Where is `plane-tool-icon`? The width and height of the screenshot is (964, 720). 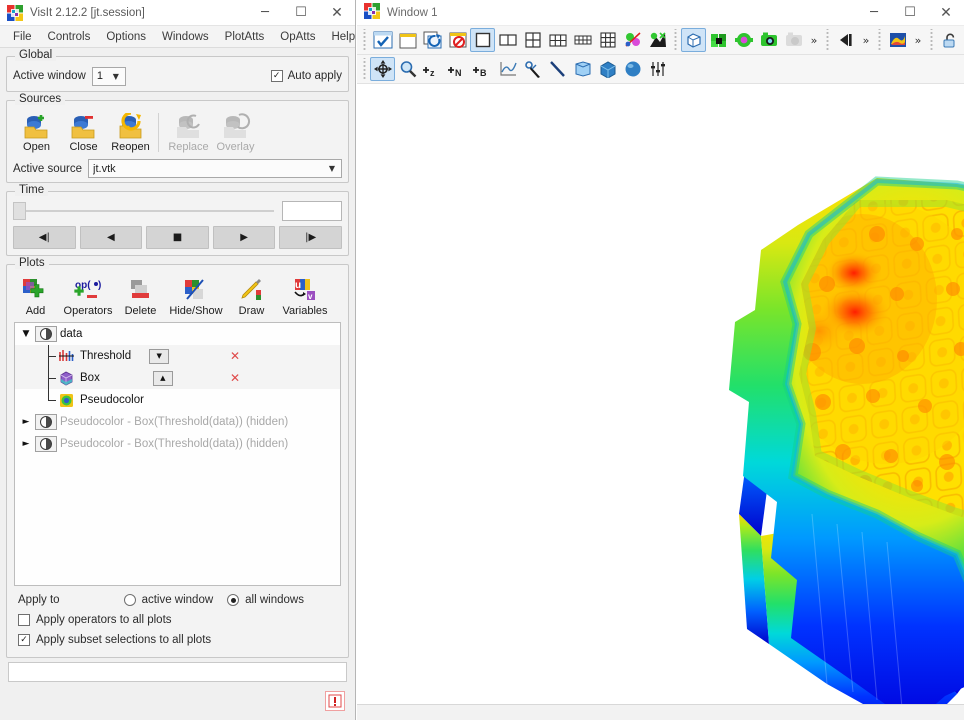
plane-tool-icon is located at coordinates (582, 69).